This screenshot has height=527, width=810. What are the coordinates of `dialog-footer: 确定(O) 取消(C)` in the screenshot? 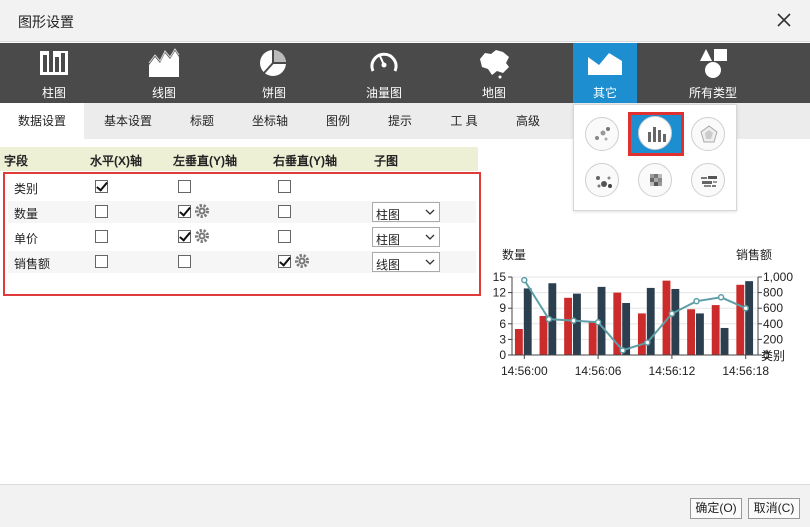 It's located at (405, 505).